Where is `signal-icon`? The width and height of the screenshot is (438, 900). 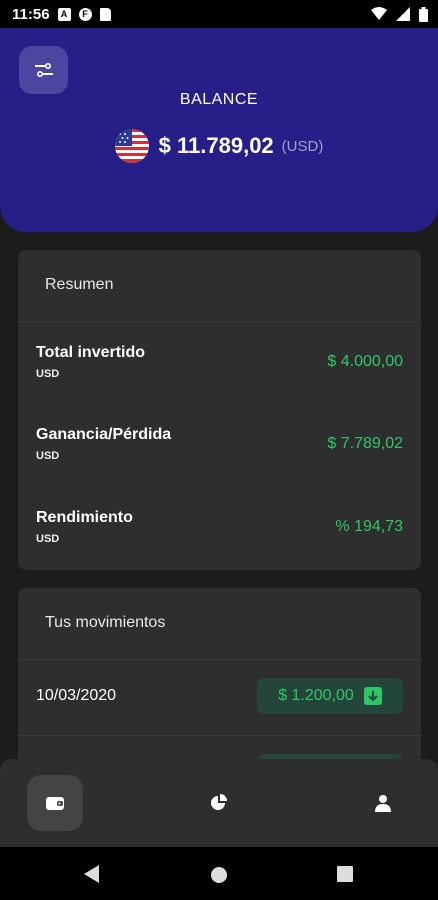 signal-icon is located at coordinates (403, 14).